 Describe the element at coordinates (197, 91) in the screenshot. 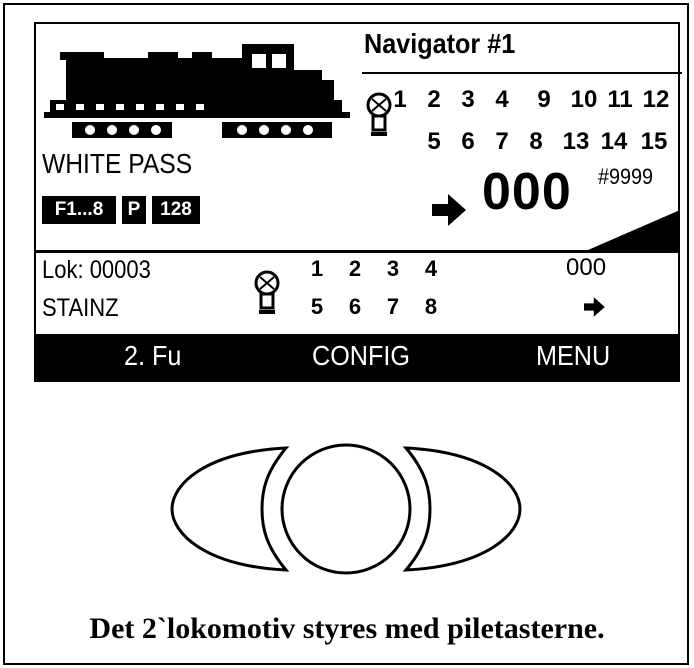

I see `locomotive-icon` at that location.